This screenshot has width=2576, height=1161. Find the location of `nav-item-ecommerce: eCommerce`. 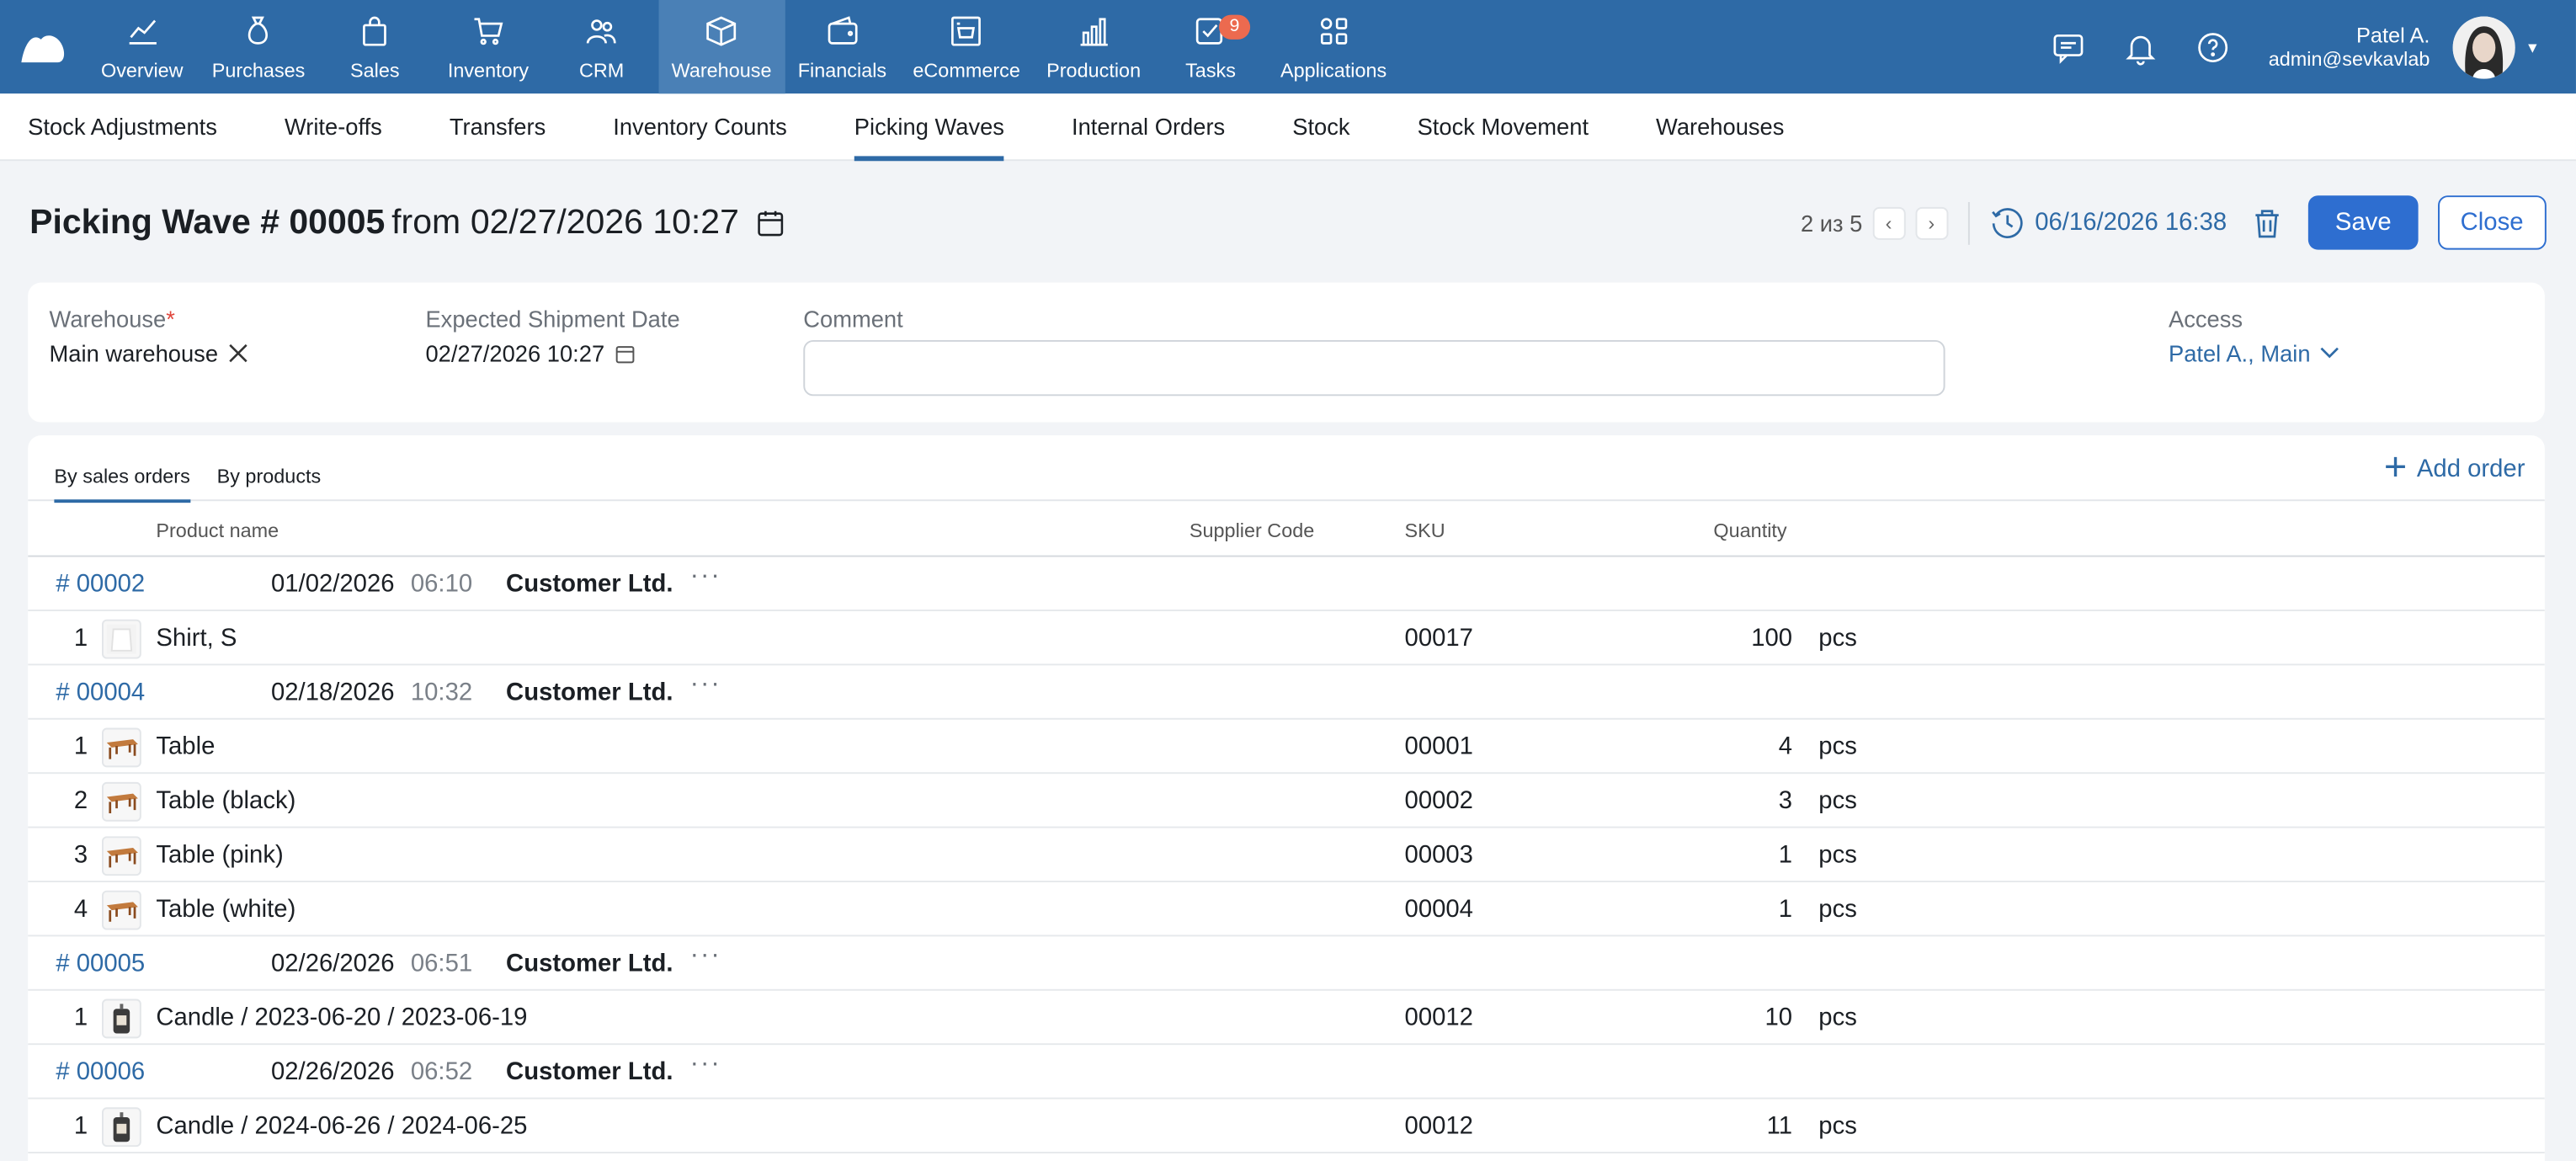

nav-item-ecommerce: eCommerce is located at coordinates (967, 46).